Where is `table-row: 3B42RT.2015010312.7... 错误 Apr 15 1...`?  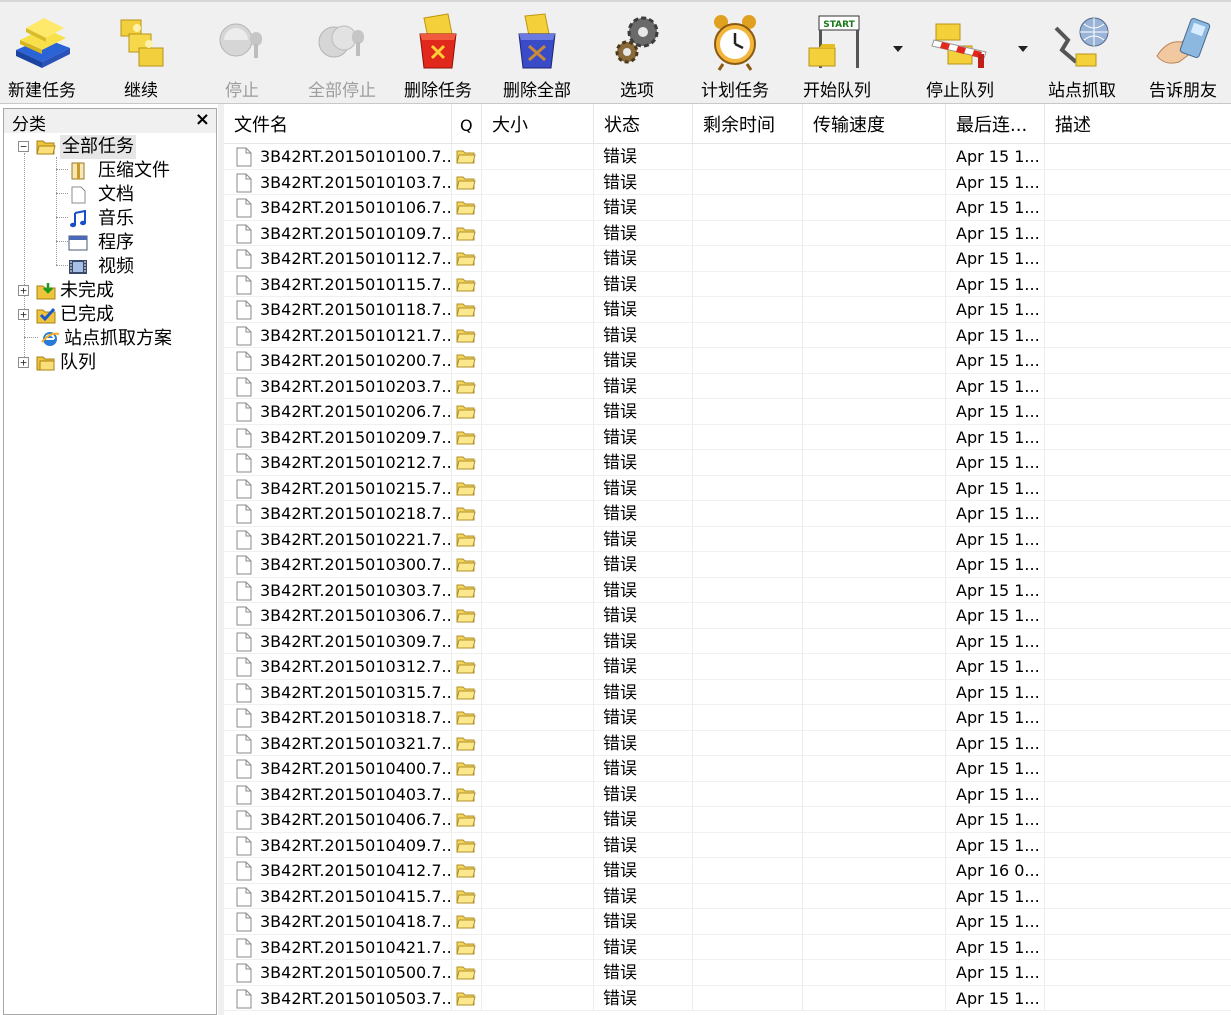
table-row: 3B42RT.2015010312.7... 错误 Apr 15 1... is located at coordinates (727, 667).